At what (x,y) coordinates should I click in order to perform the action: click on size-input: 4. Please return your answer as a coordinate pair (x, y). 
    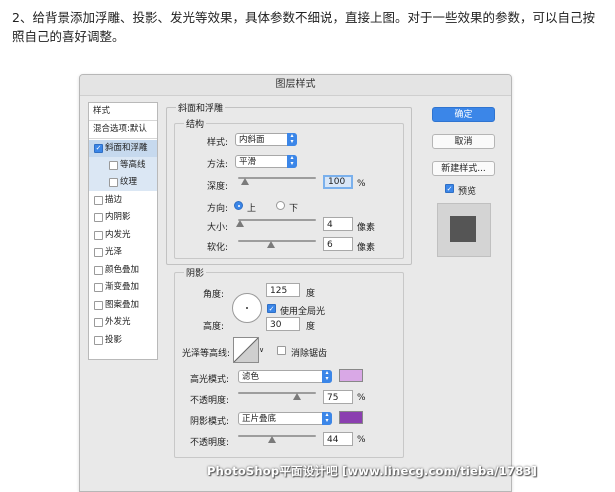
    Looking at the image, I should click on (338, 224).